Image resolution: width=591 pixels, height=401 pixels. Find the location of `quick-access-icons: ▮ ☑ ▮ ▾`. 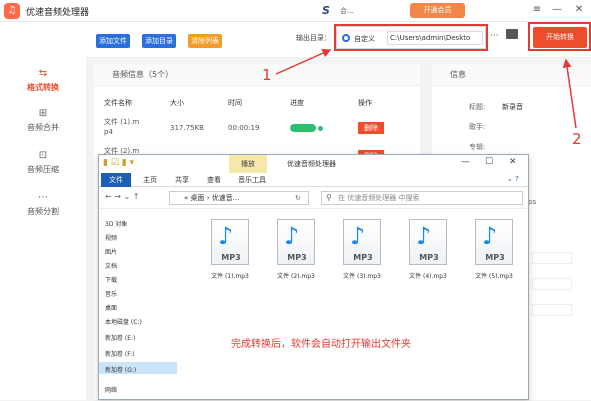

quick-access-icons: ▮ ☑ ▮ ▾ is located at coordinates (118, 163).